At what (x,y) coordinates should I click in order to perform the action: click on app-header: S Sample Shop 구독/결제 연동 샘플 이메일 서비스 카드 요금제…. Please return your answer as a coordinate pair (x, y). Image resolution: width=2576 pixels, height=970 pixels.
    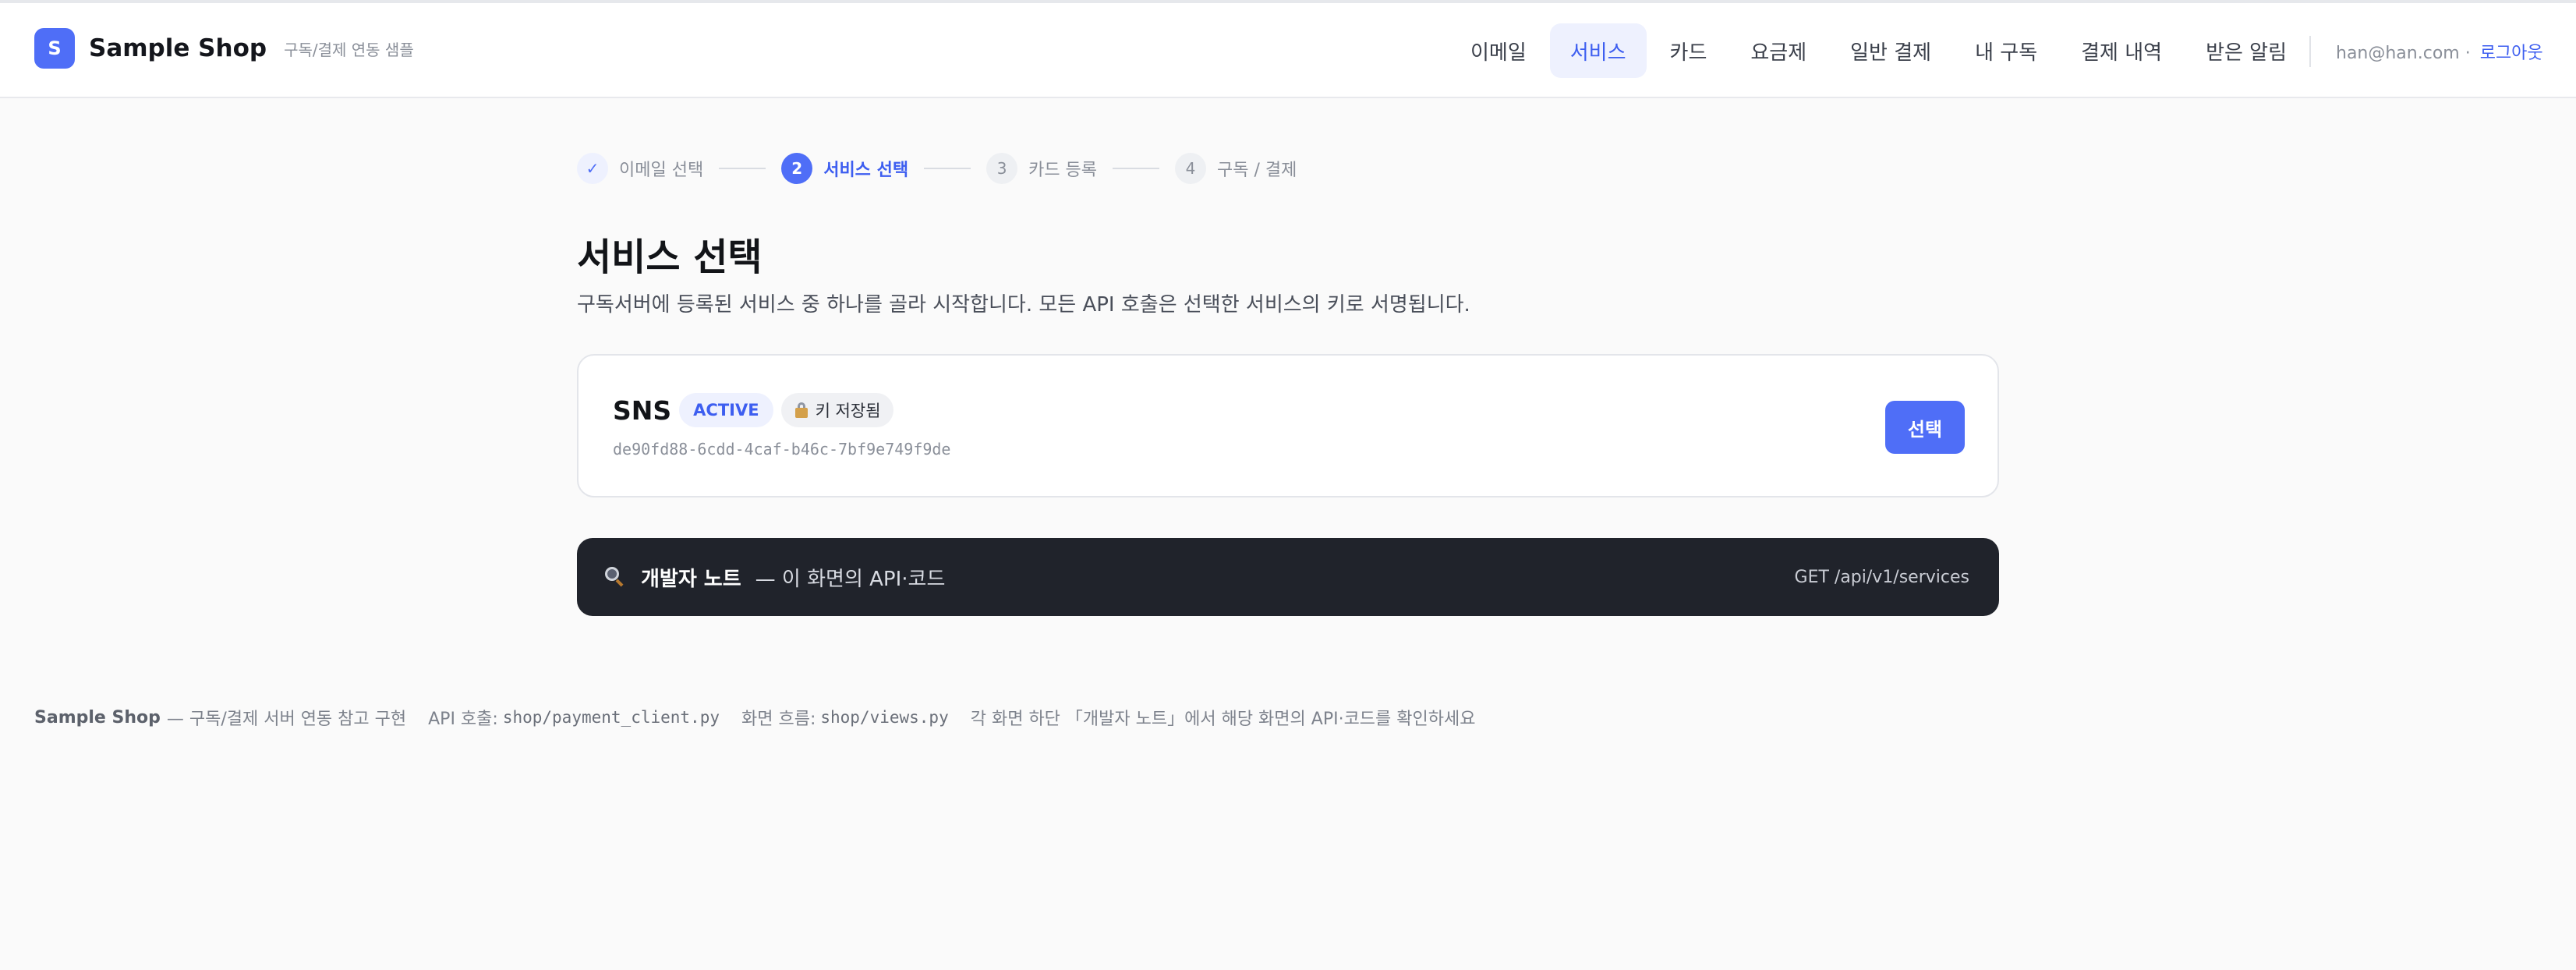
    Looking at the image, I should click on (1288, 51).